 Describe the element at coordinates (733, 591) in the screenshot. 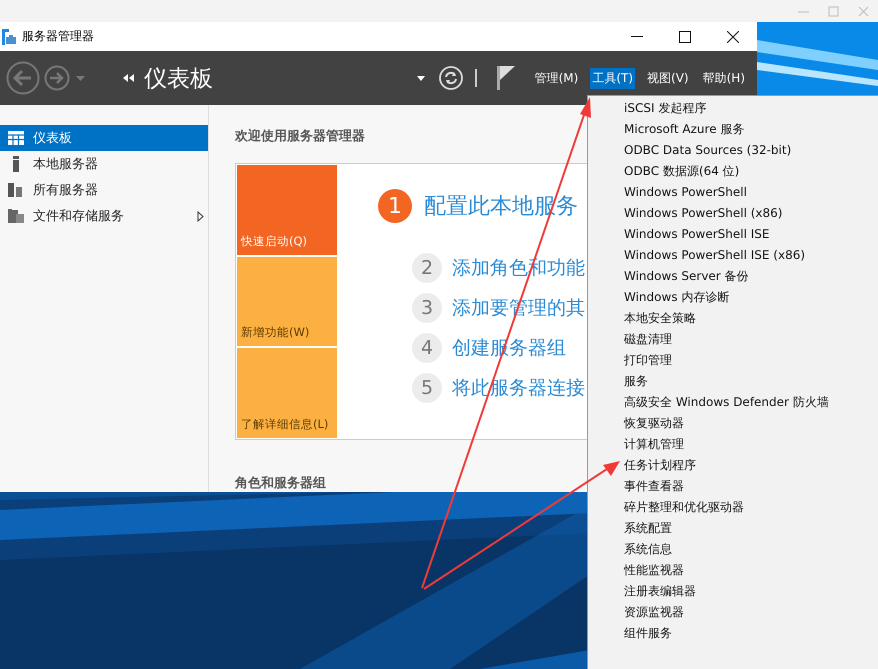

I see `menu-item: 注册表编辑器` at that location.